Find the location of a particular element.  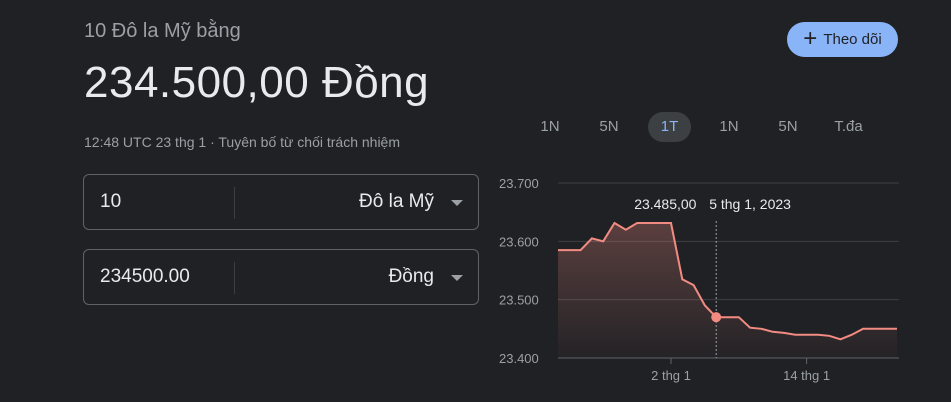

tab-range-6: T.đa is located at coordinates (848, 127).